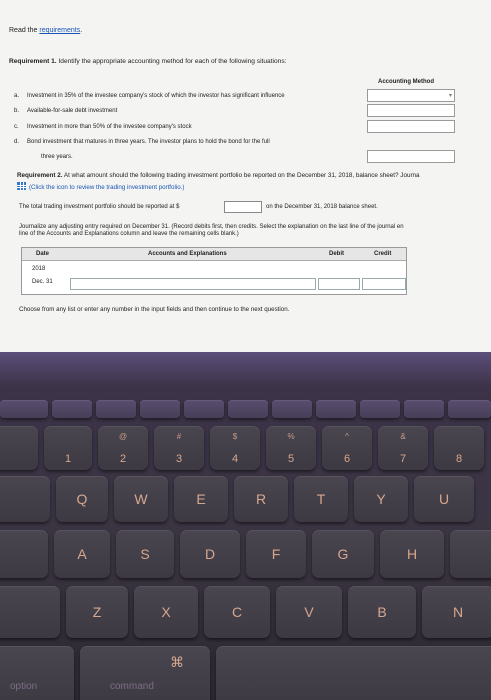  Describe the element at coordinates (59, 30) in the screenshot. I see `requirements-link: requirements` at that location.